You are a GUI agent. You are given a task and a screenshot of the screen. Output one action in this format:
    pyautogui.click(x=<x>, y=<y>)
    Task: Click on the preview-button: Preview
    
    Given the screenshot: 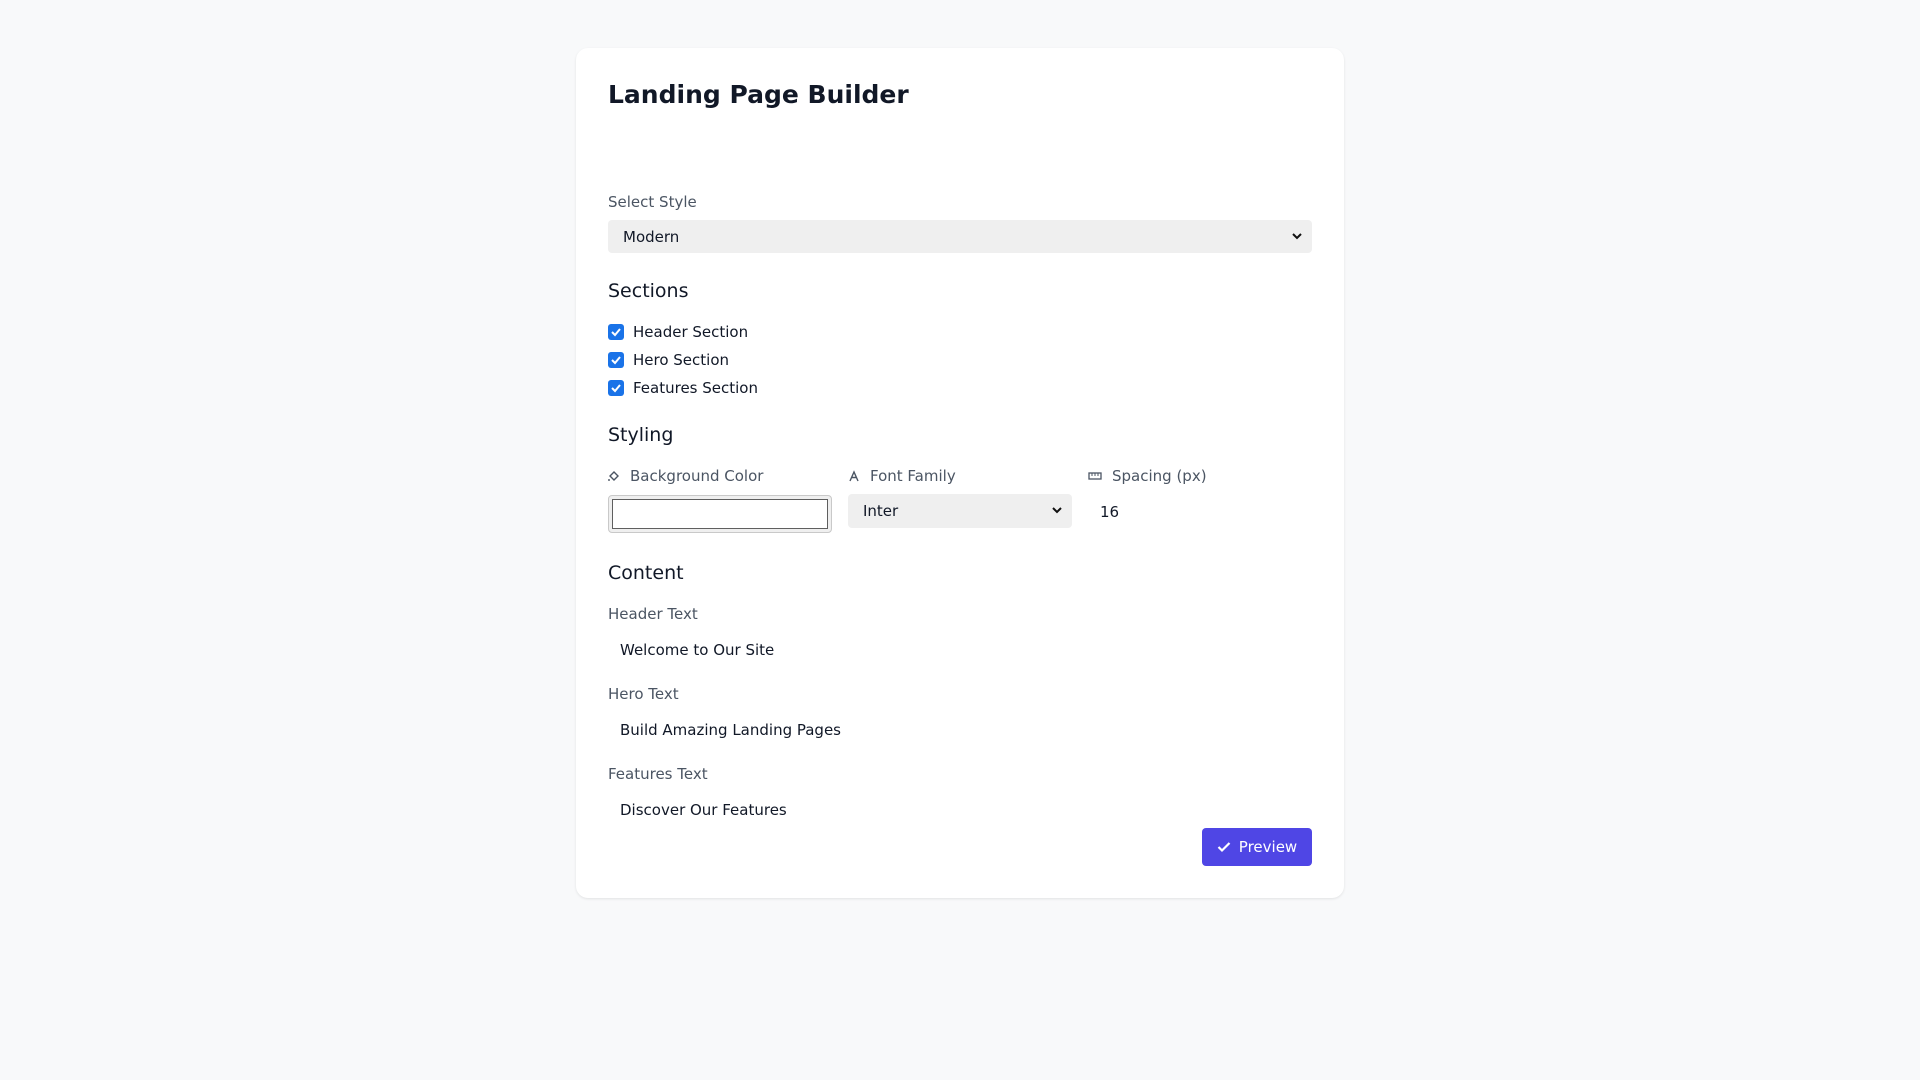 What is the action you would take?
    pyautogui.click(x=1257, y=847)
    